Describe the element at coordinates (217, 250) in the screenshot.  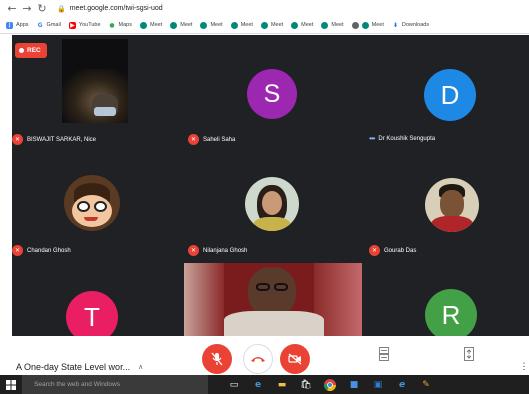
I see `participant-name-nilanjana: ✕ Nilanjana Ghosh` at that location.